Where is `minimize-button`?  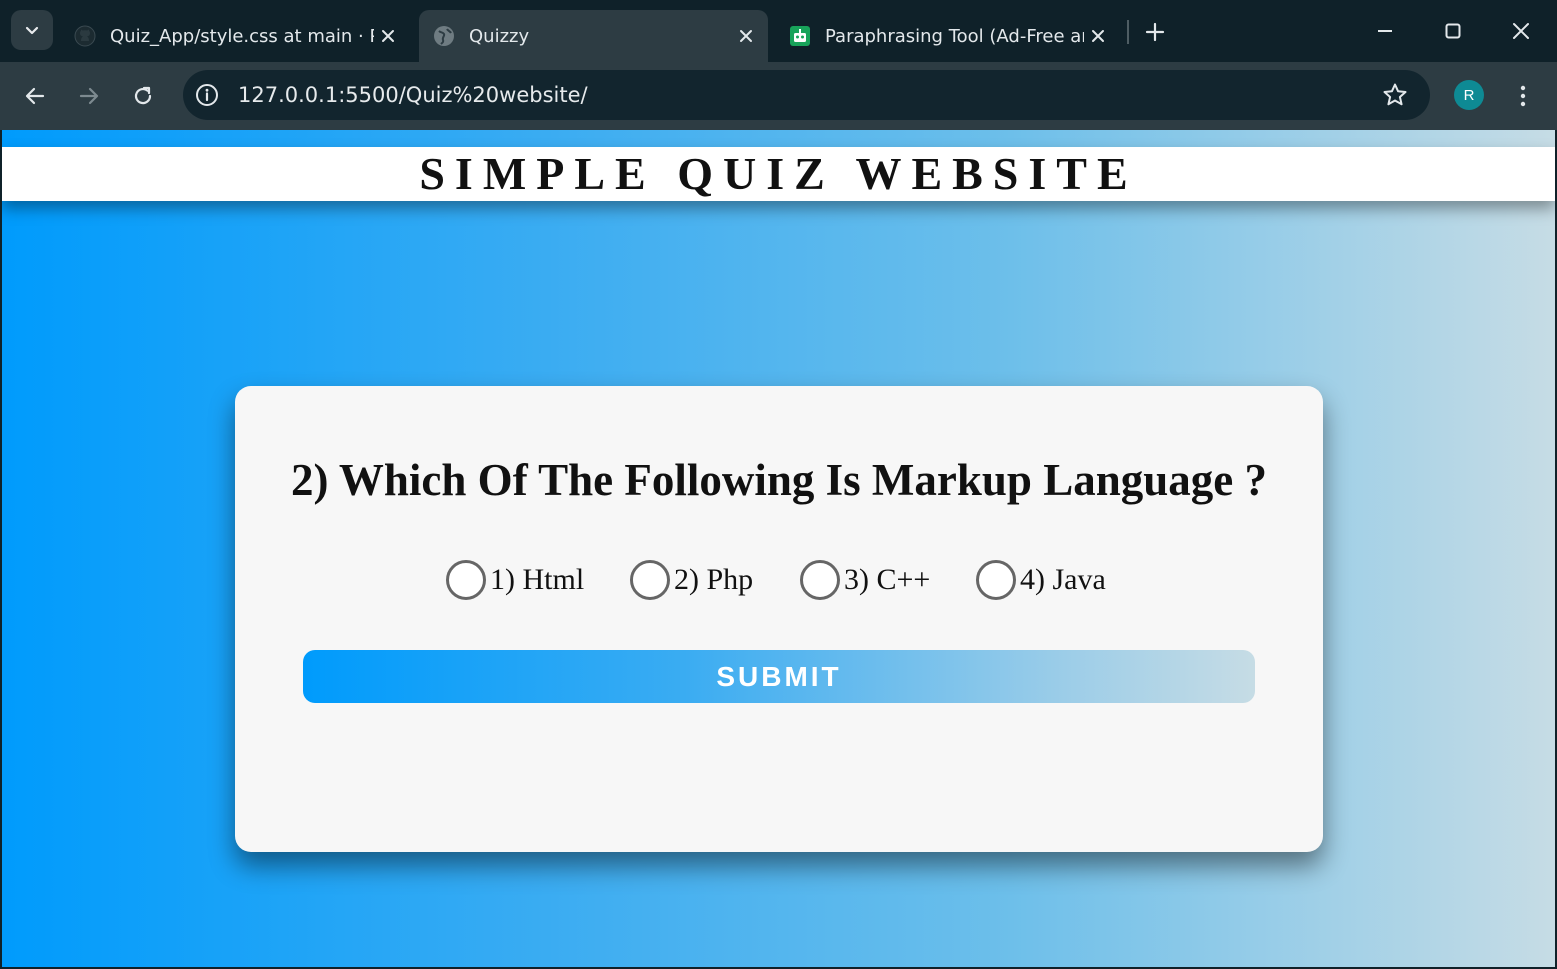
minimize-button is located at coordinates (1385, 31).